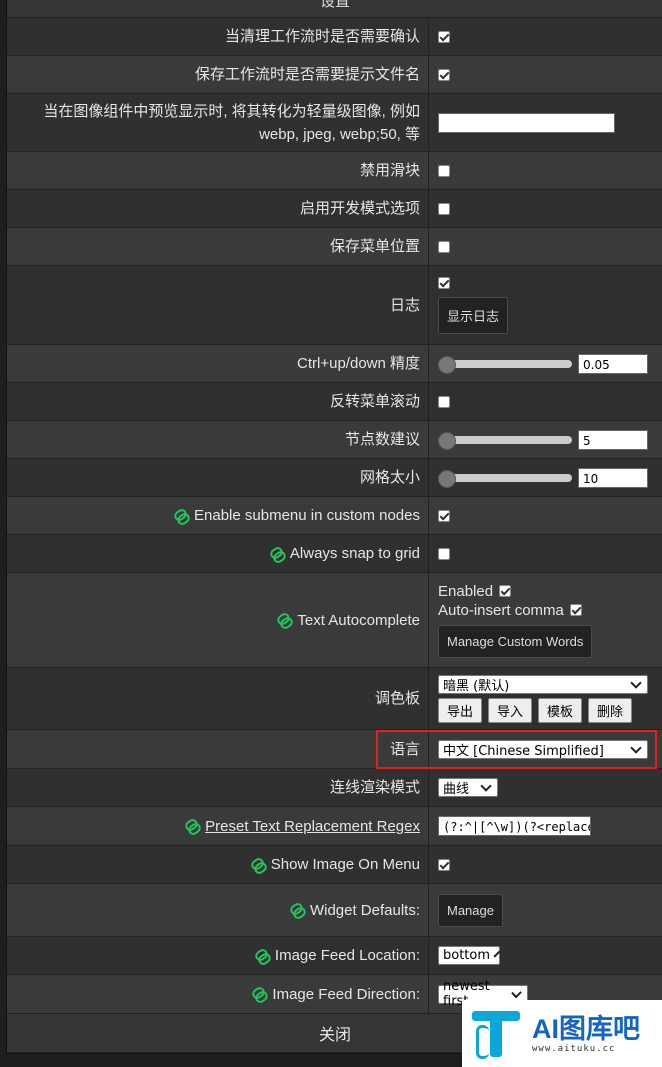 The height and width of the screenshot is (1067, 662). What do you see at coordinates (444, 246) in the screenshot?
I see `save-menu-position-checkbox` at bounding box center [444, 246].